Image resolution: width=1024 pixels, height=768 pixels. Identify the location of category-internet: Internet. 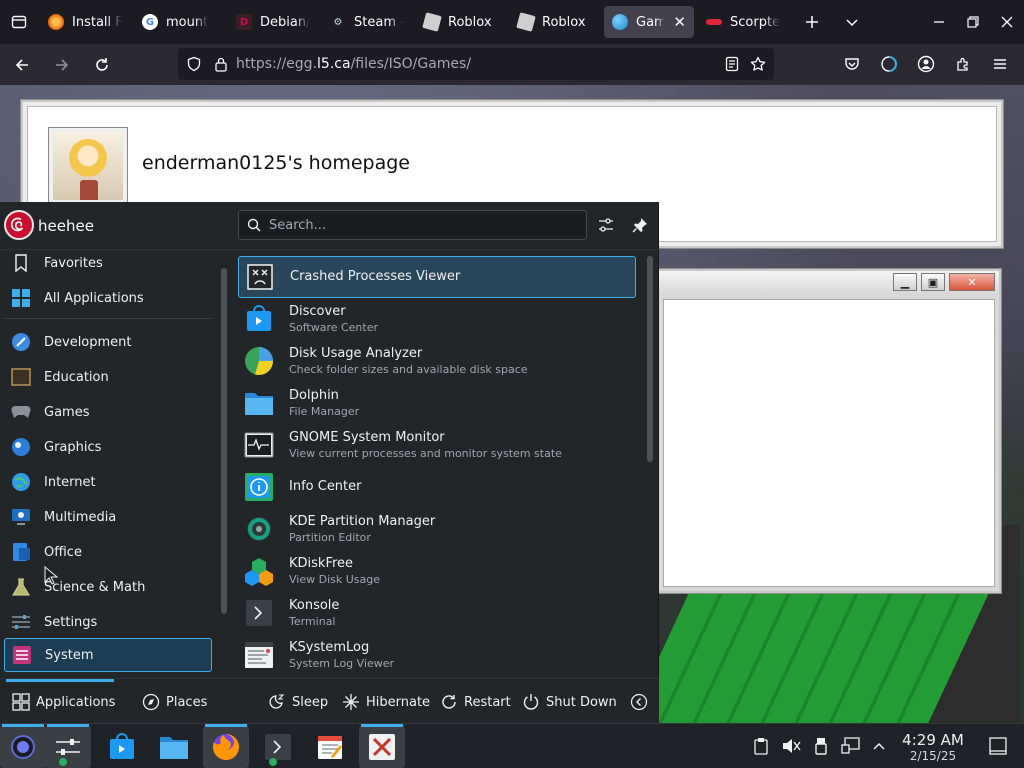
(108, 482).